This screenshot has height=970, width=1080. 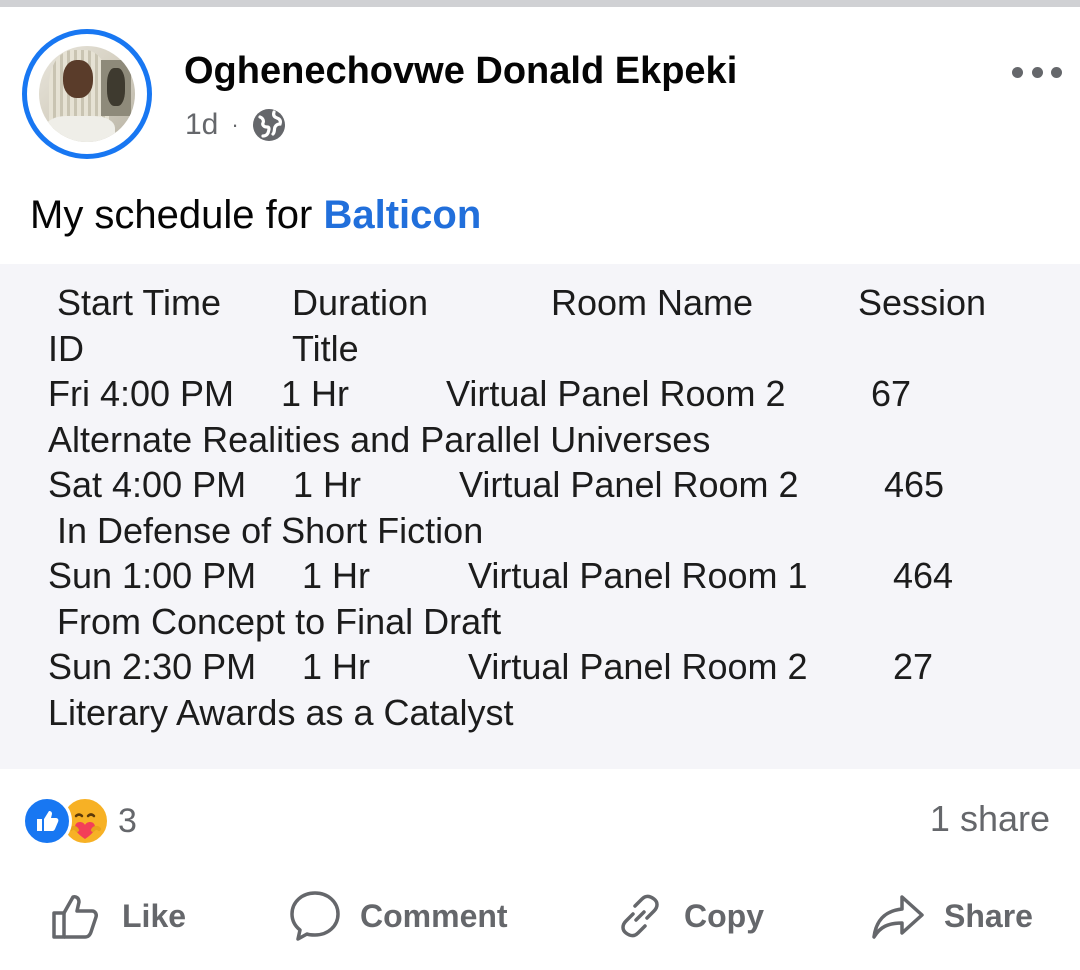 I want to click on header-start-time: Start Time, so click(x=139, y=302).